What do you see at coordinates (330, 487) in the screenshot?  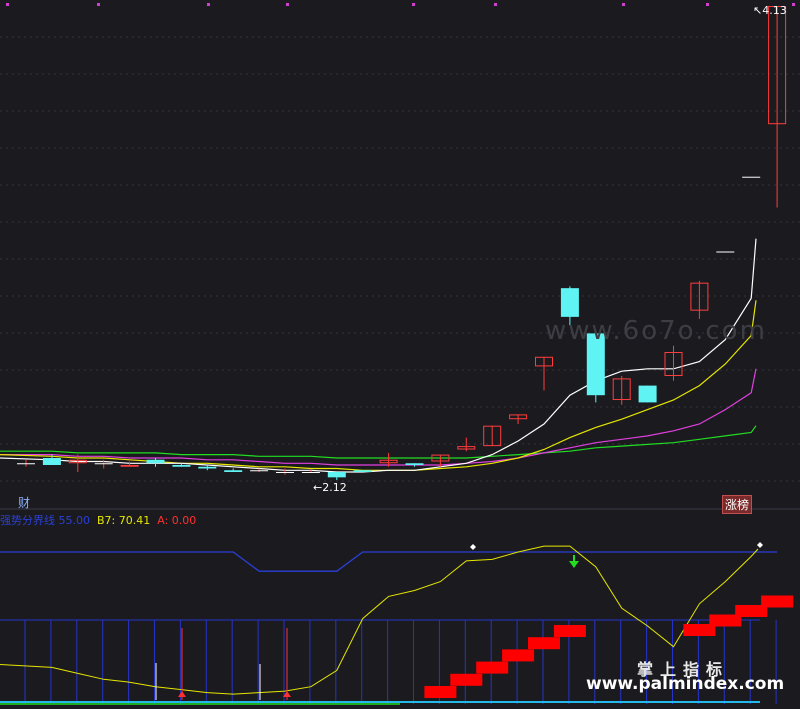 I see `price-low-label: ←2.12` at bounding box center [330, 487].